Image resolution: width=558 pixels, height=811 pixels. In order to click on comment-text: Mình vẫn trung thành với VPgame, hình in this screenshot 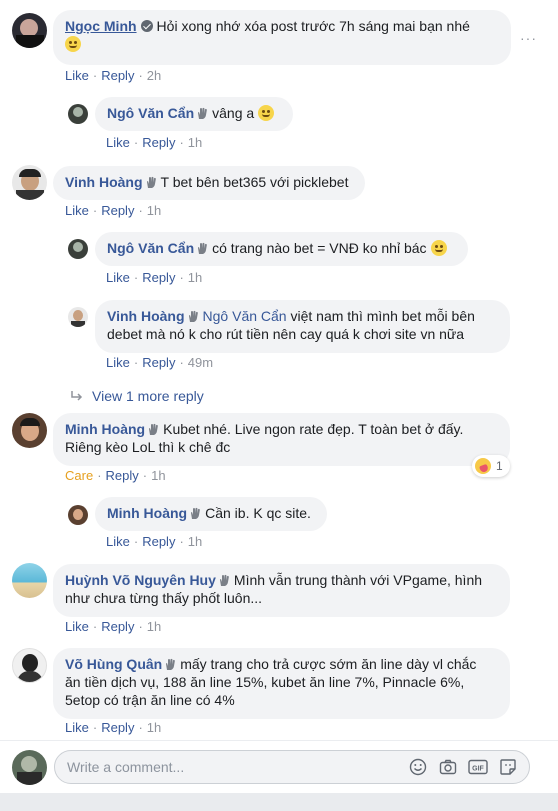, I will do `click(358, 580)`.